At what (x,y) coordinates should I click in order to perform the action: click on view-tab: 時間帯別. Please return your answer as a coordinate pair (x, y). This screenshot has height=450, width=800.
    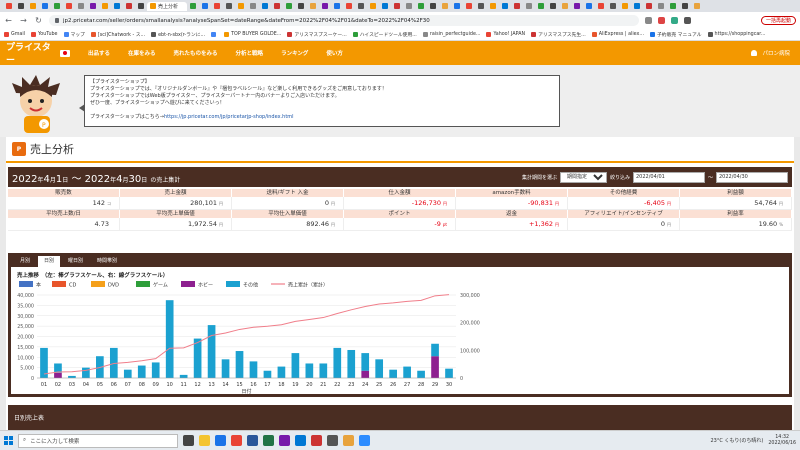
    Looking at the image, I should click on (107, 261).